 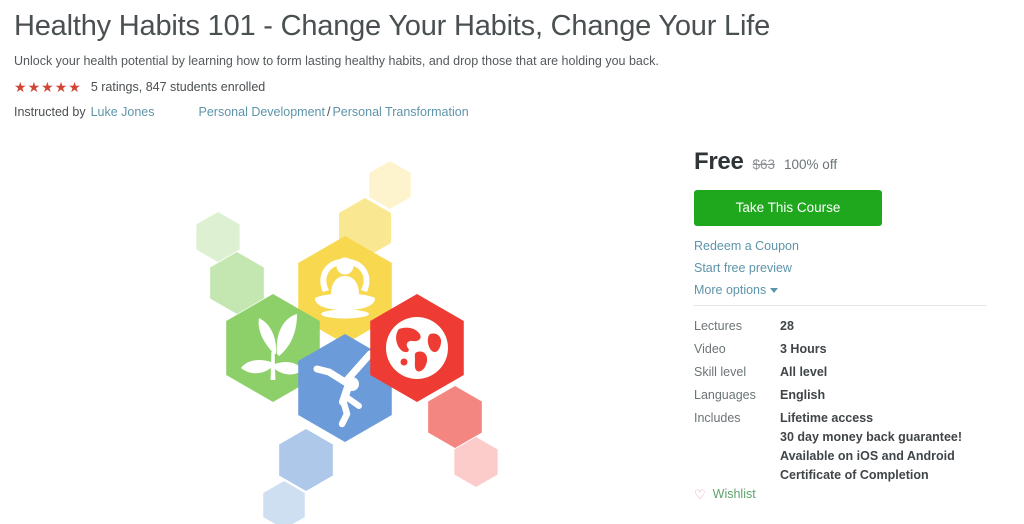 What do you see at coordinates (700, 494) in the screenshot?
I see `heart-outline-icon: ♡` at bounding box center [700, 494].